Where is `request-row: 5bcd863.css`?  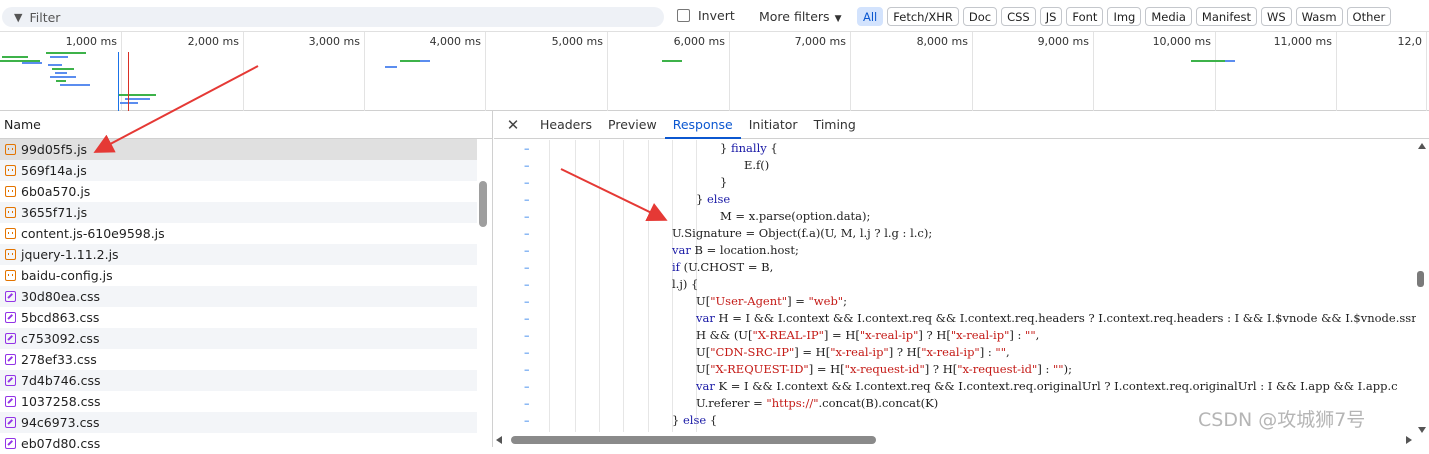
request-row: 5bcd863.css is located at coordinates (238, 317).